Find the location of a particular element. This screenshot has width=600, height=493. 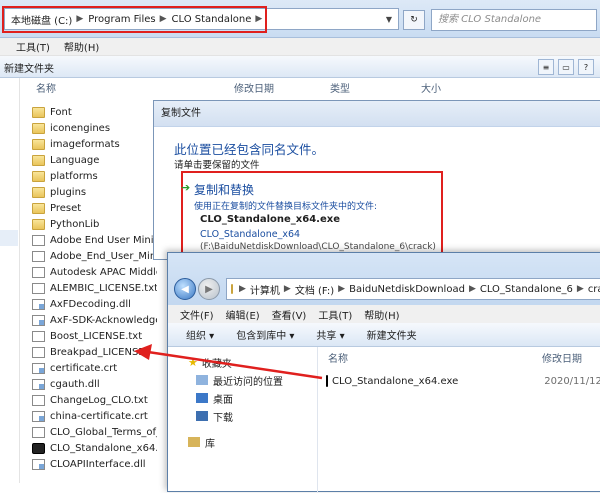

nav-item-downloads: 下载 is located at coordinates (242, 416).